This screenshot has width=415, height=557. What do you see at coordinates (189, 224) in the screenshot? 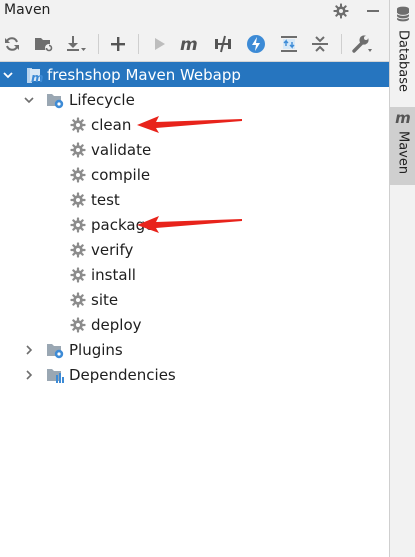
I see `red-arrow-package` at bounding box center [189, 224].